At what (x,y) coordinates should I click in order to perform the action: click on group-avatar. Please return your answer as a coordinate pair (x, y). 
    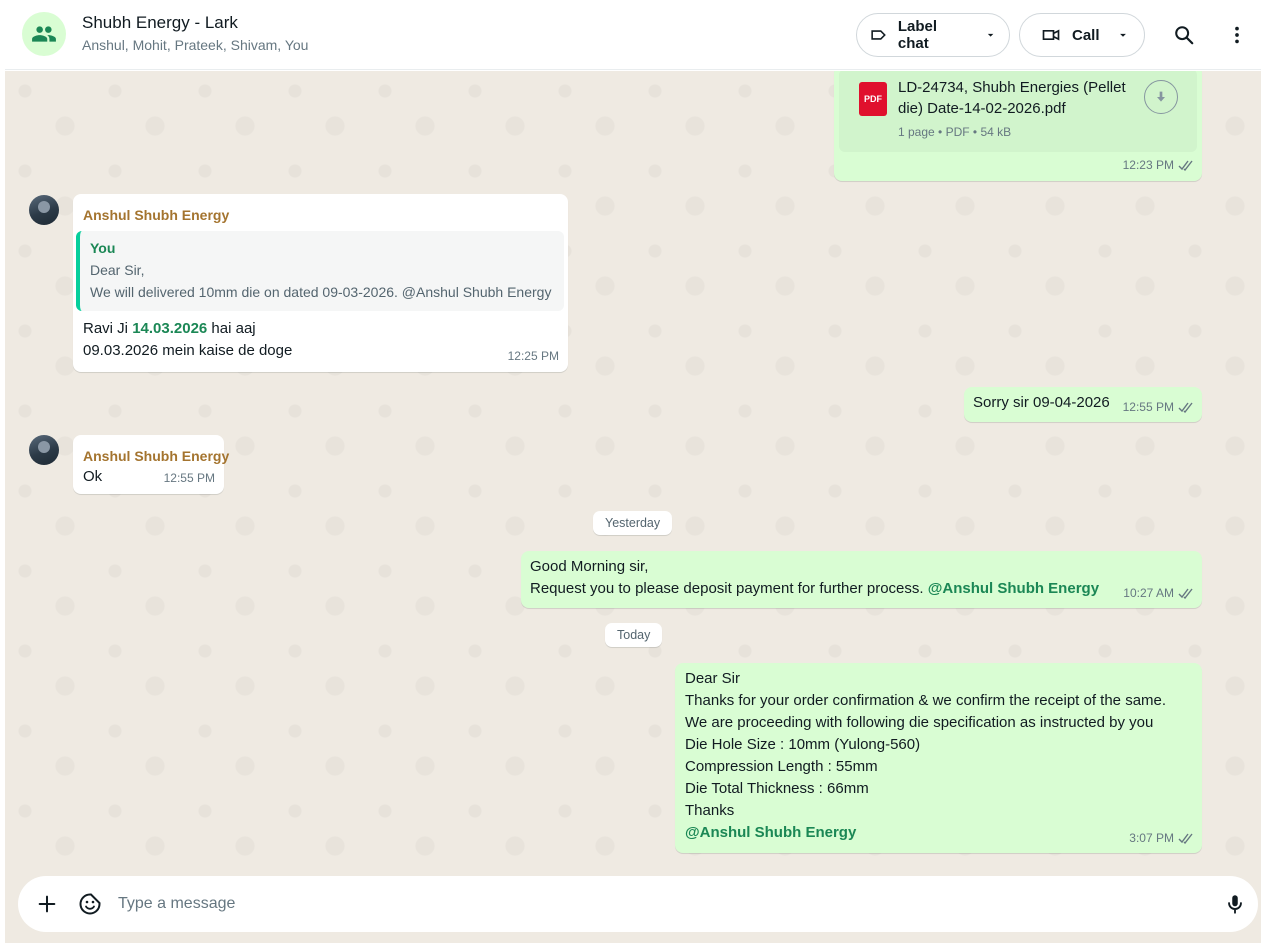
    Looking at the image, I should click on (44, 34).